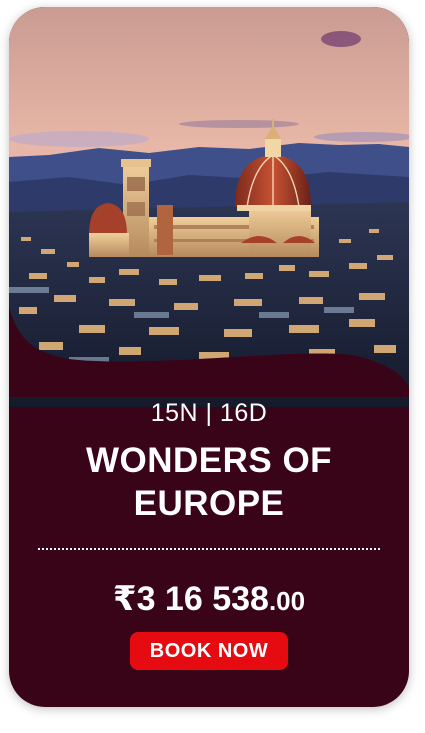  I want to click on price-decimal: .00, so click(287, 601).